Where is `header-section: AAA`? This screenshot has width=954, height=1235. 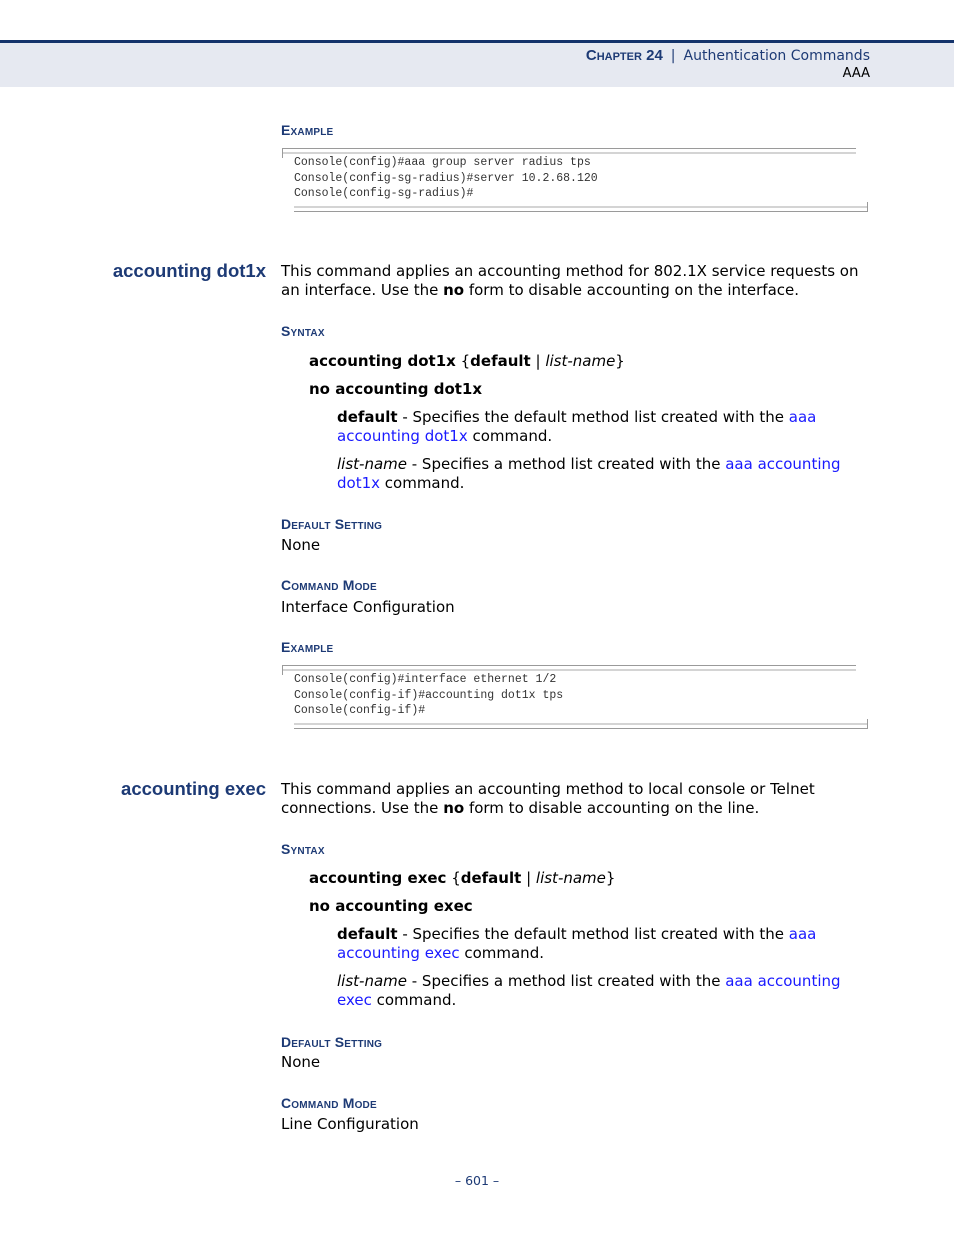
header-section: AAA is located at coordinates (856, 73).